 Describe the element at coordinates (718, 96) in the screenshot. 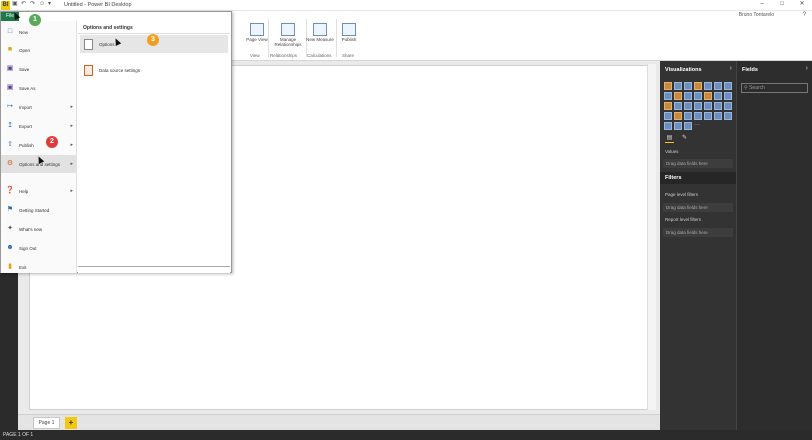

I see `waterfall-icon` at that location.